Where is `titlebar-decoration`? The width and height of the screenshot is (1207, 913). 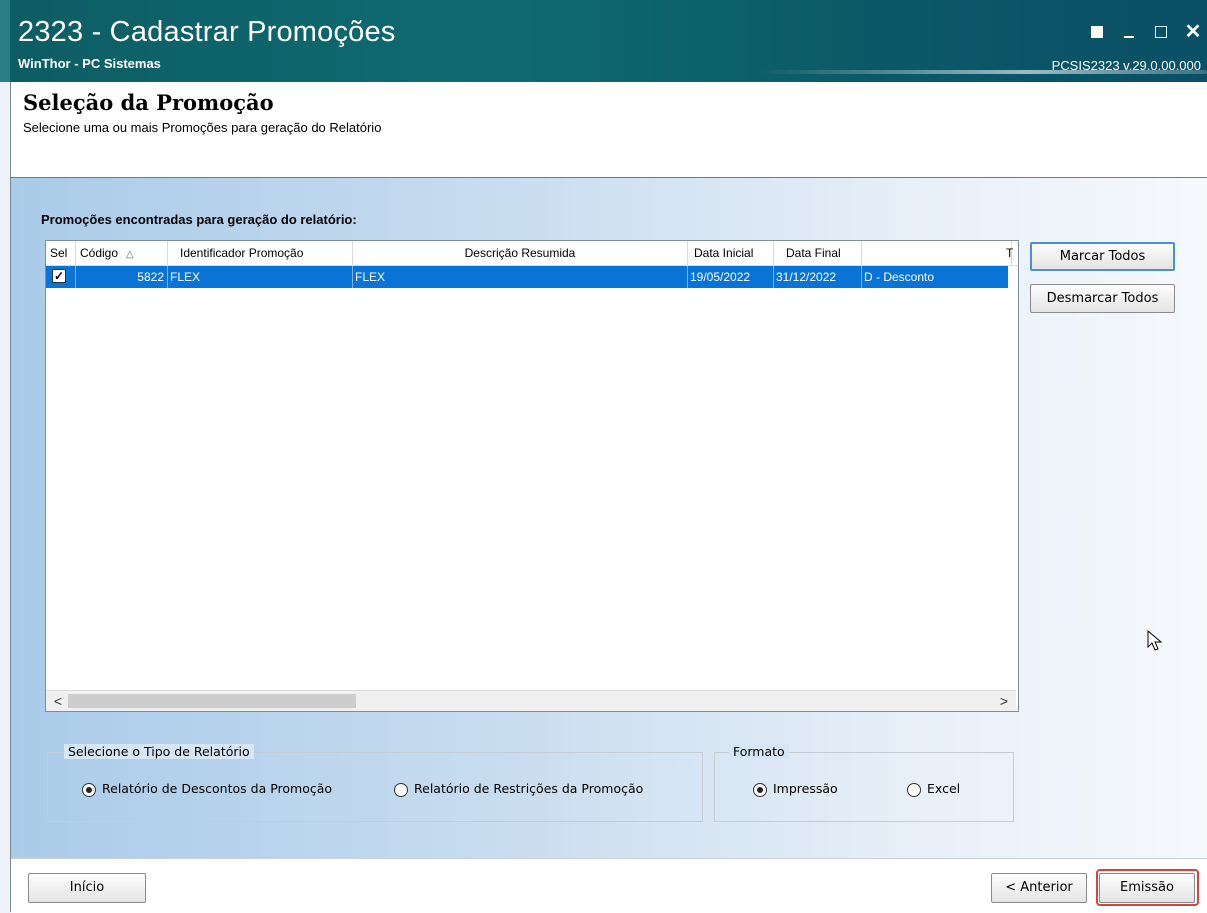
titlebar-decoration is located at coordinates (983, 72).